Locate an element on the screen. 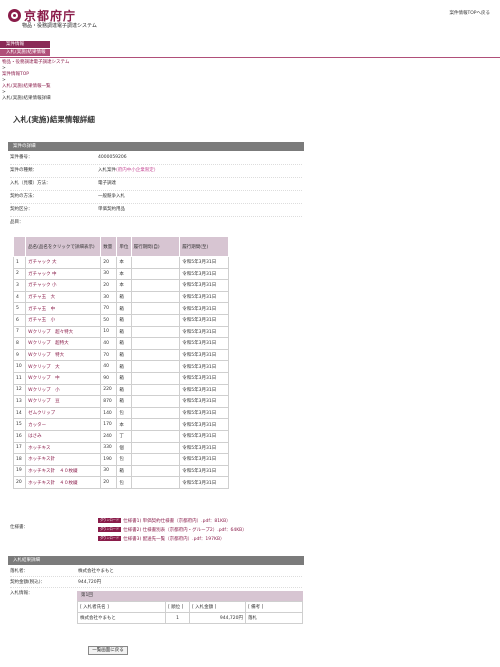 The width and height of the screenshot is (500, 667). table-row: 8 Wクリップ 超特大 40 箱 令和5年3月31日 is located at coordinates (120, 343).